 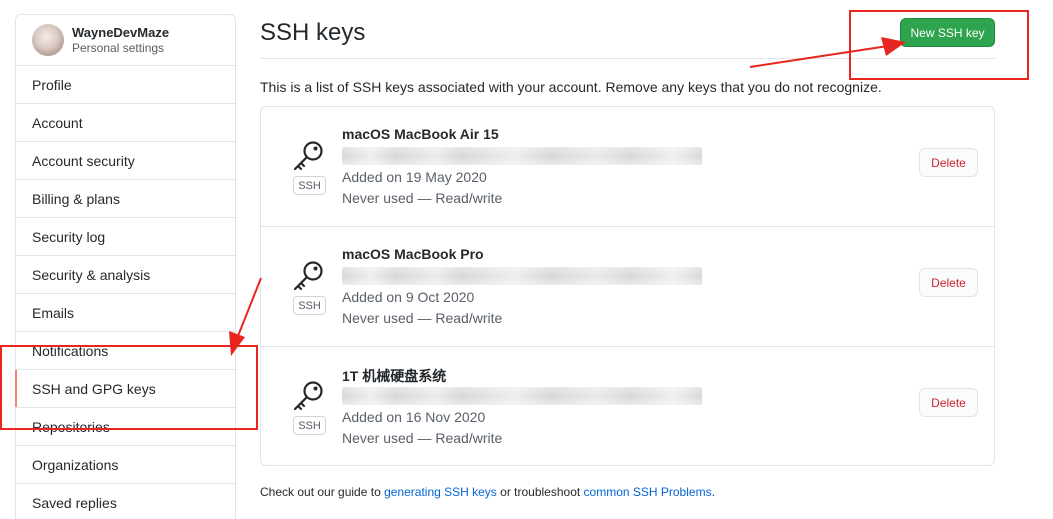 I want to click on sidebar-item-repositories: Repositories, so click(x=125, y=427).